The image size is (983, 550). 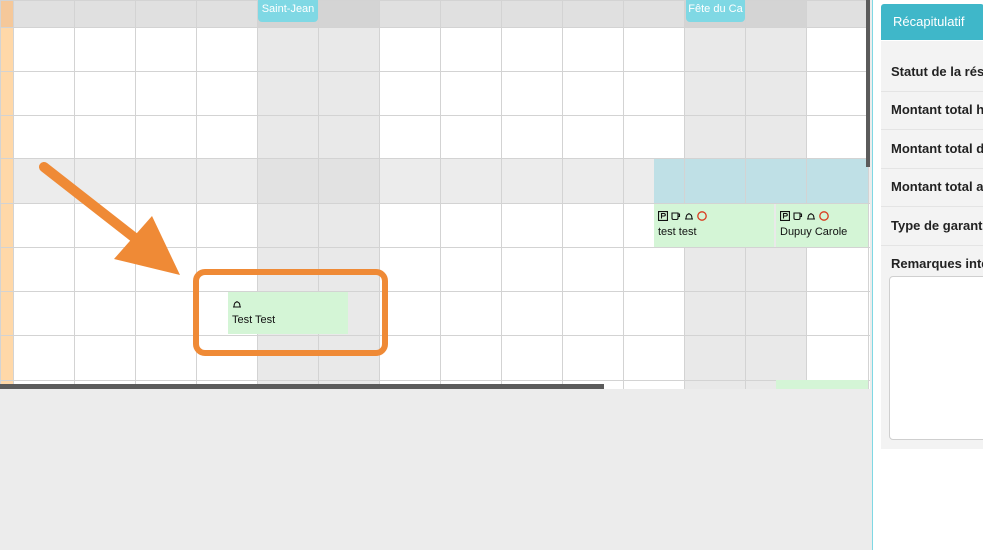 What do you see at coordinates (932, 187) in the screenshot?
I see `summary-row-total-a: Montant total a` at bounding box center [932, 187].